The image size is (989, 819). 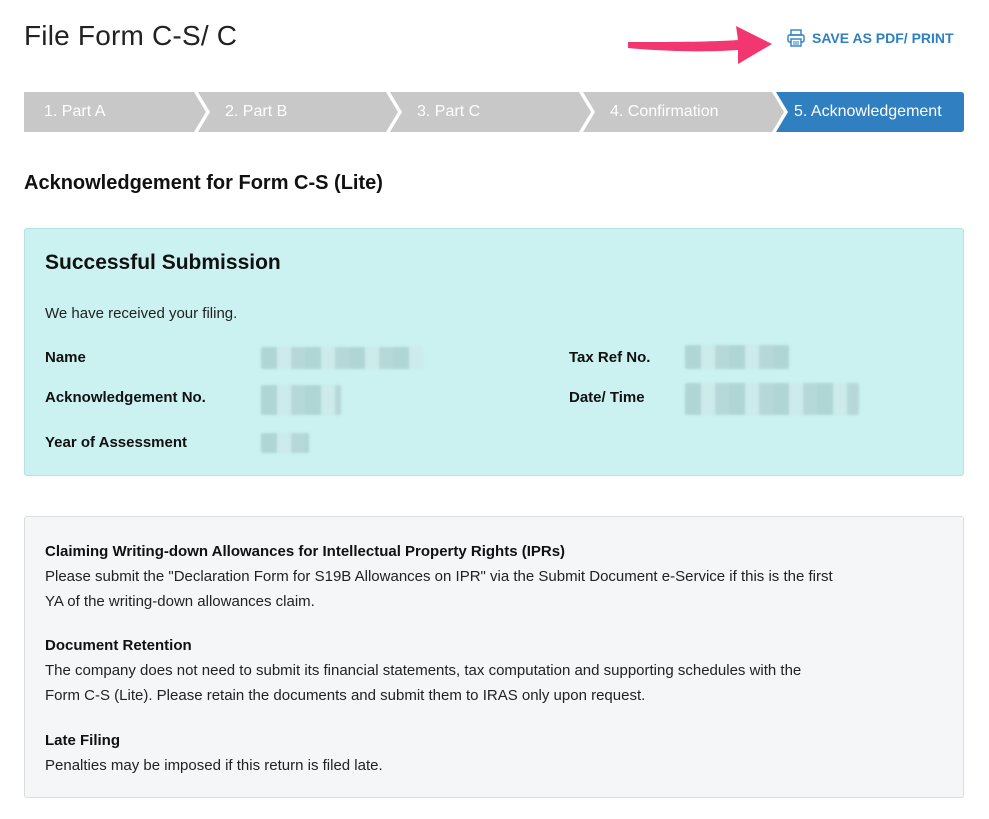 What do you see at coordinates (610, 357) in the screenshot?
I see `tax-ref-no-label: Tax Ref No.` at bounding box center [610, 357].